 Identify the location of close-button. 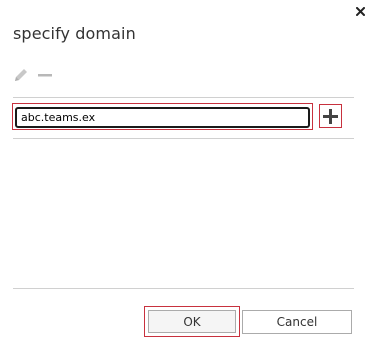
(360, 11).